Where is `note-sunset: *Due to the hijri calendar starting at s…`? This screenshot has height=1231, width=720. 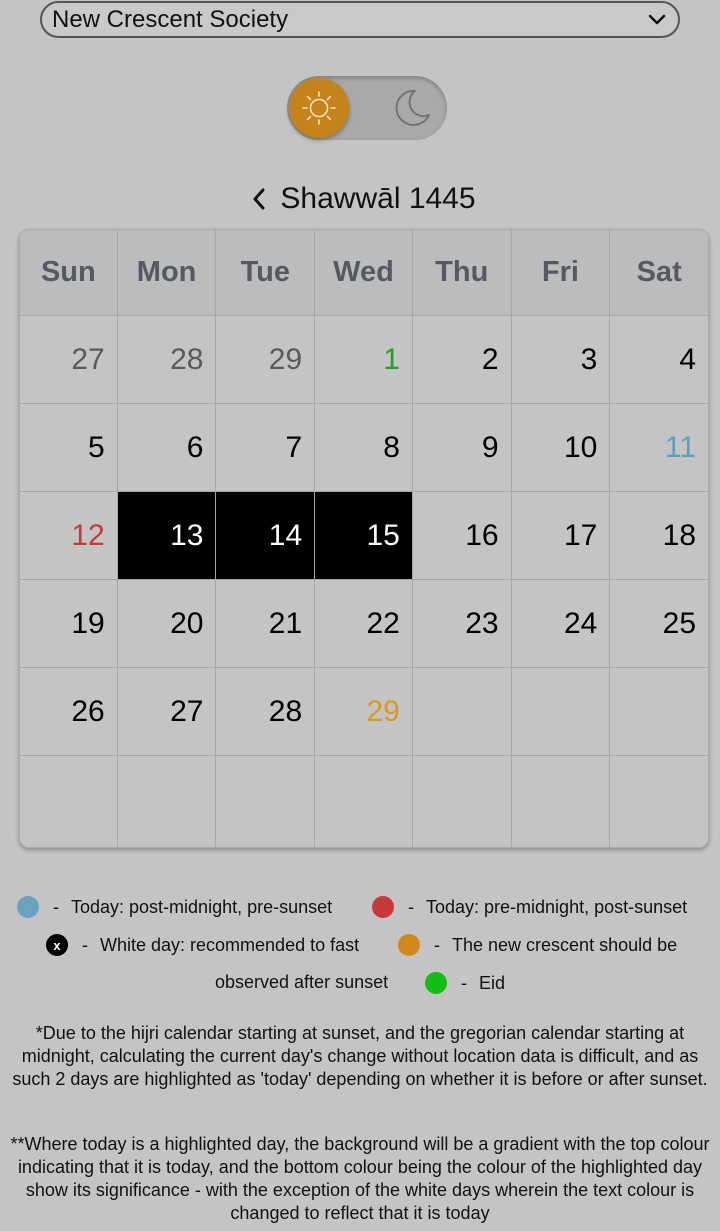 note-sunset: *Due to the hijri calendar starting at s… is located at coordinates (360, 1056).